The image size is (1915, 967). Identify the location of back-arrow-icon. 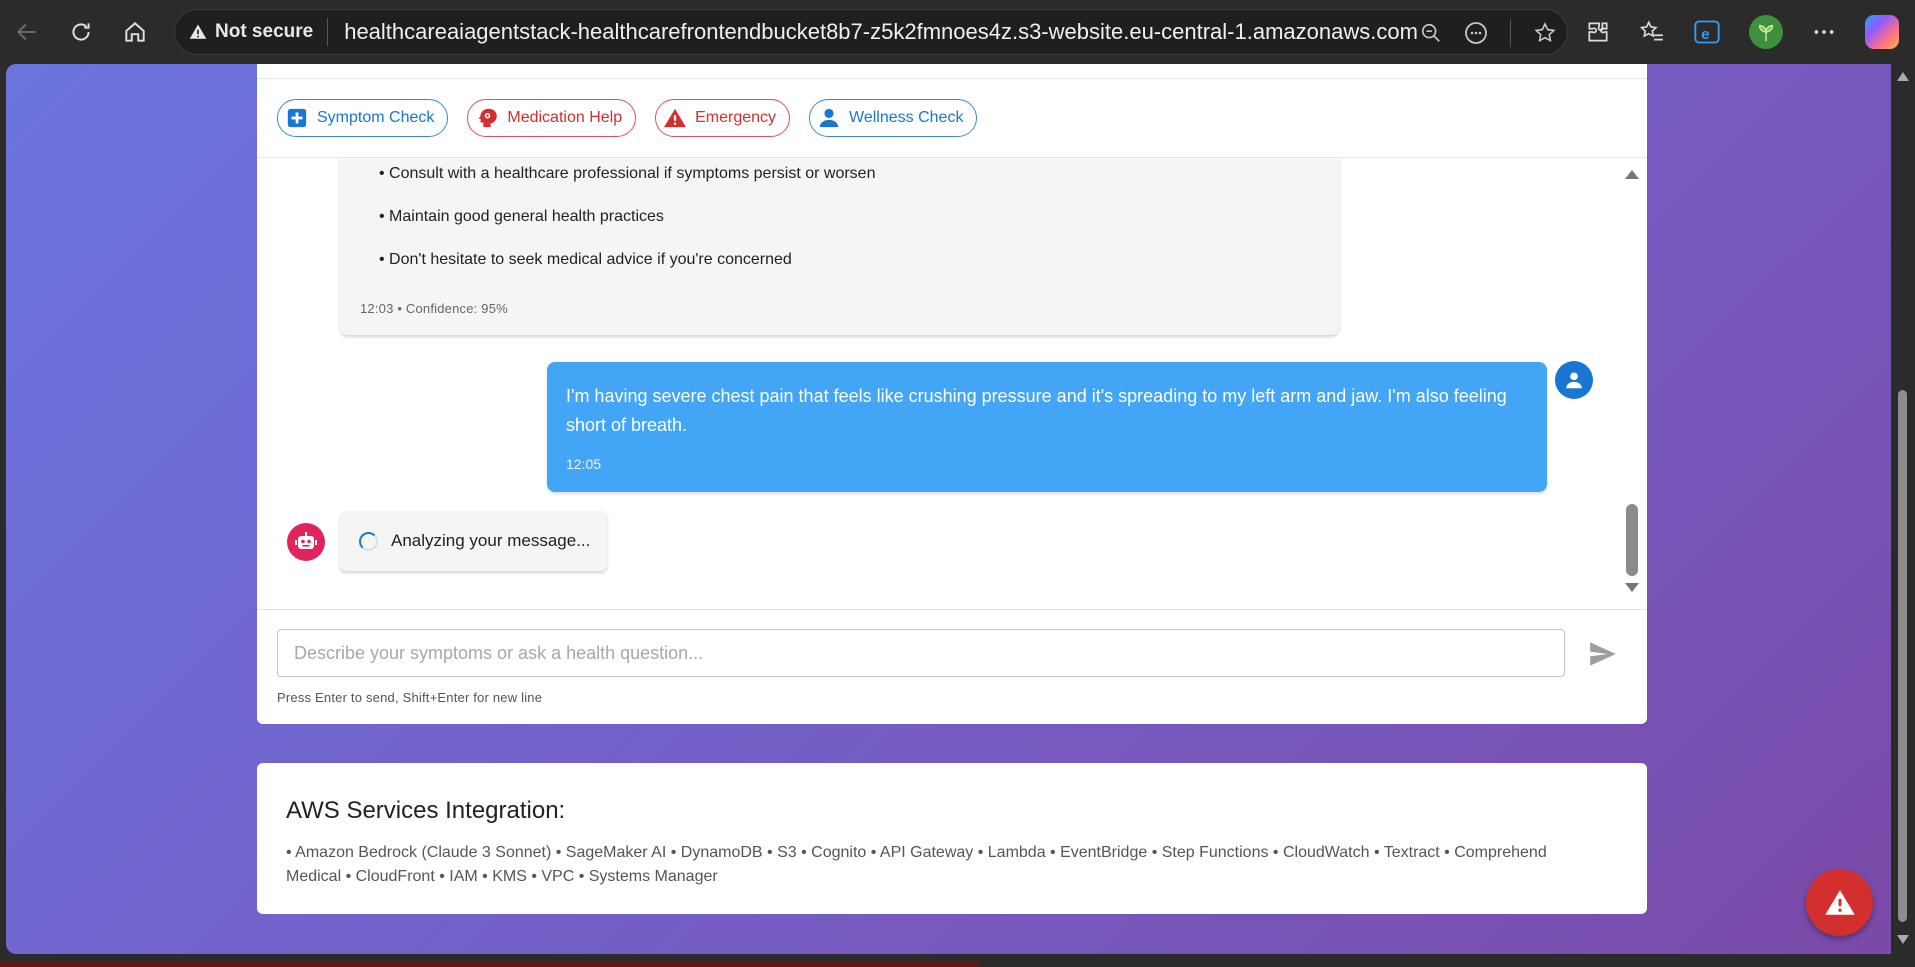
(26, 32).